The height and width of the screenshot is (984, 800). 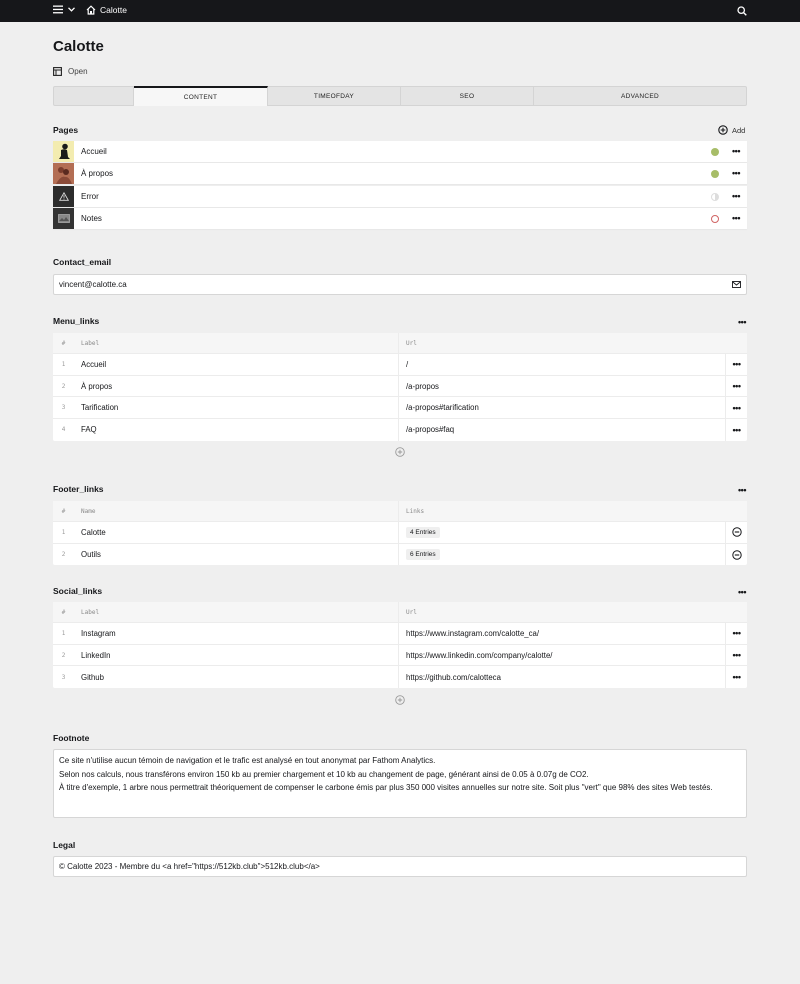 I want to click on table-row: 4 FAQ /a-propos#faq •••, so click(x=400, y=430).